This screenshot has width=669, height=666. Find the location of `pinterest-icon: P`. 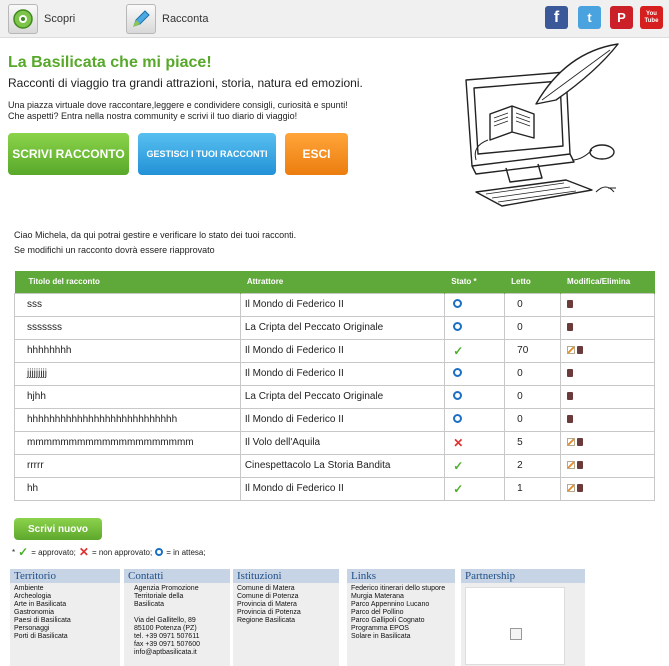

pinterest-icon: P is located at coordinates (621, 17).